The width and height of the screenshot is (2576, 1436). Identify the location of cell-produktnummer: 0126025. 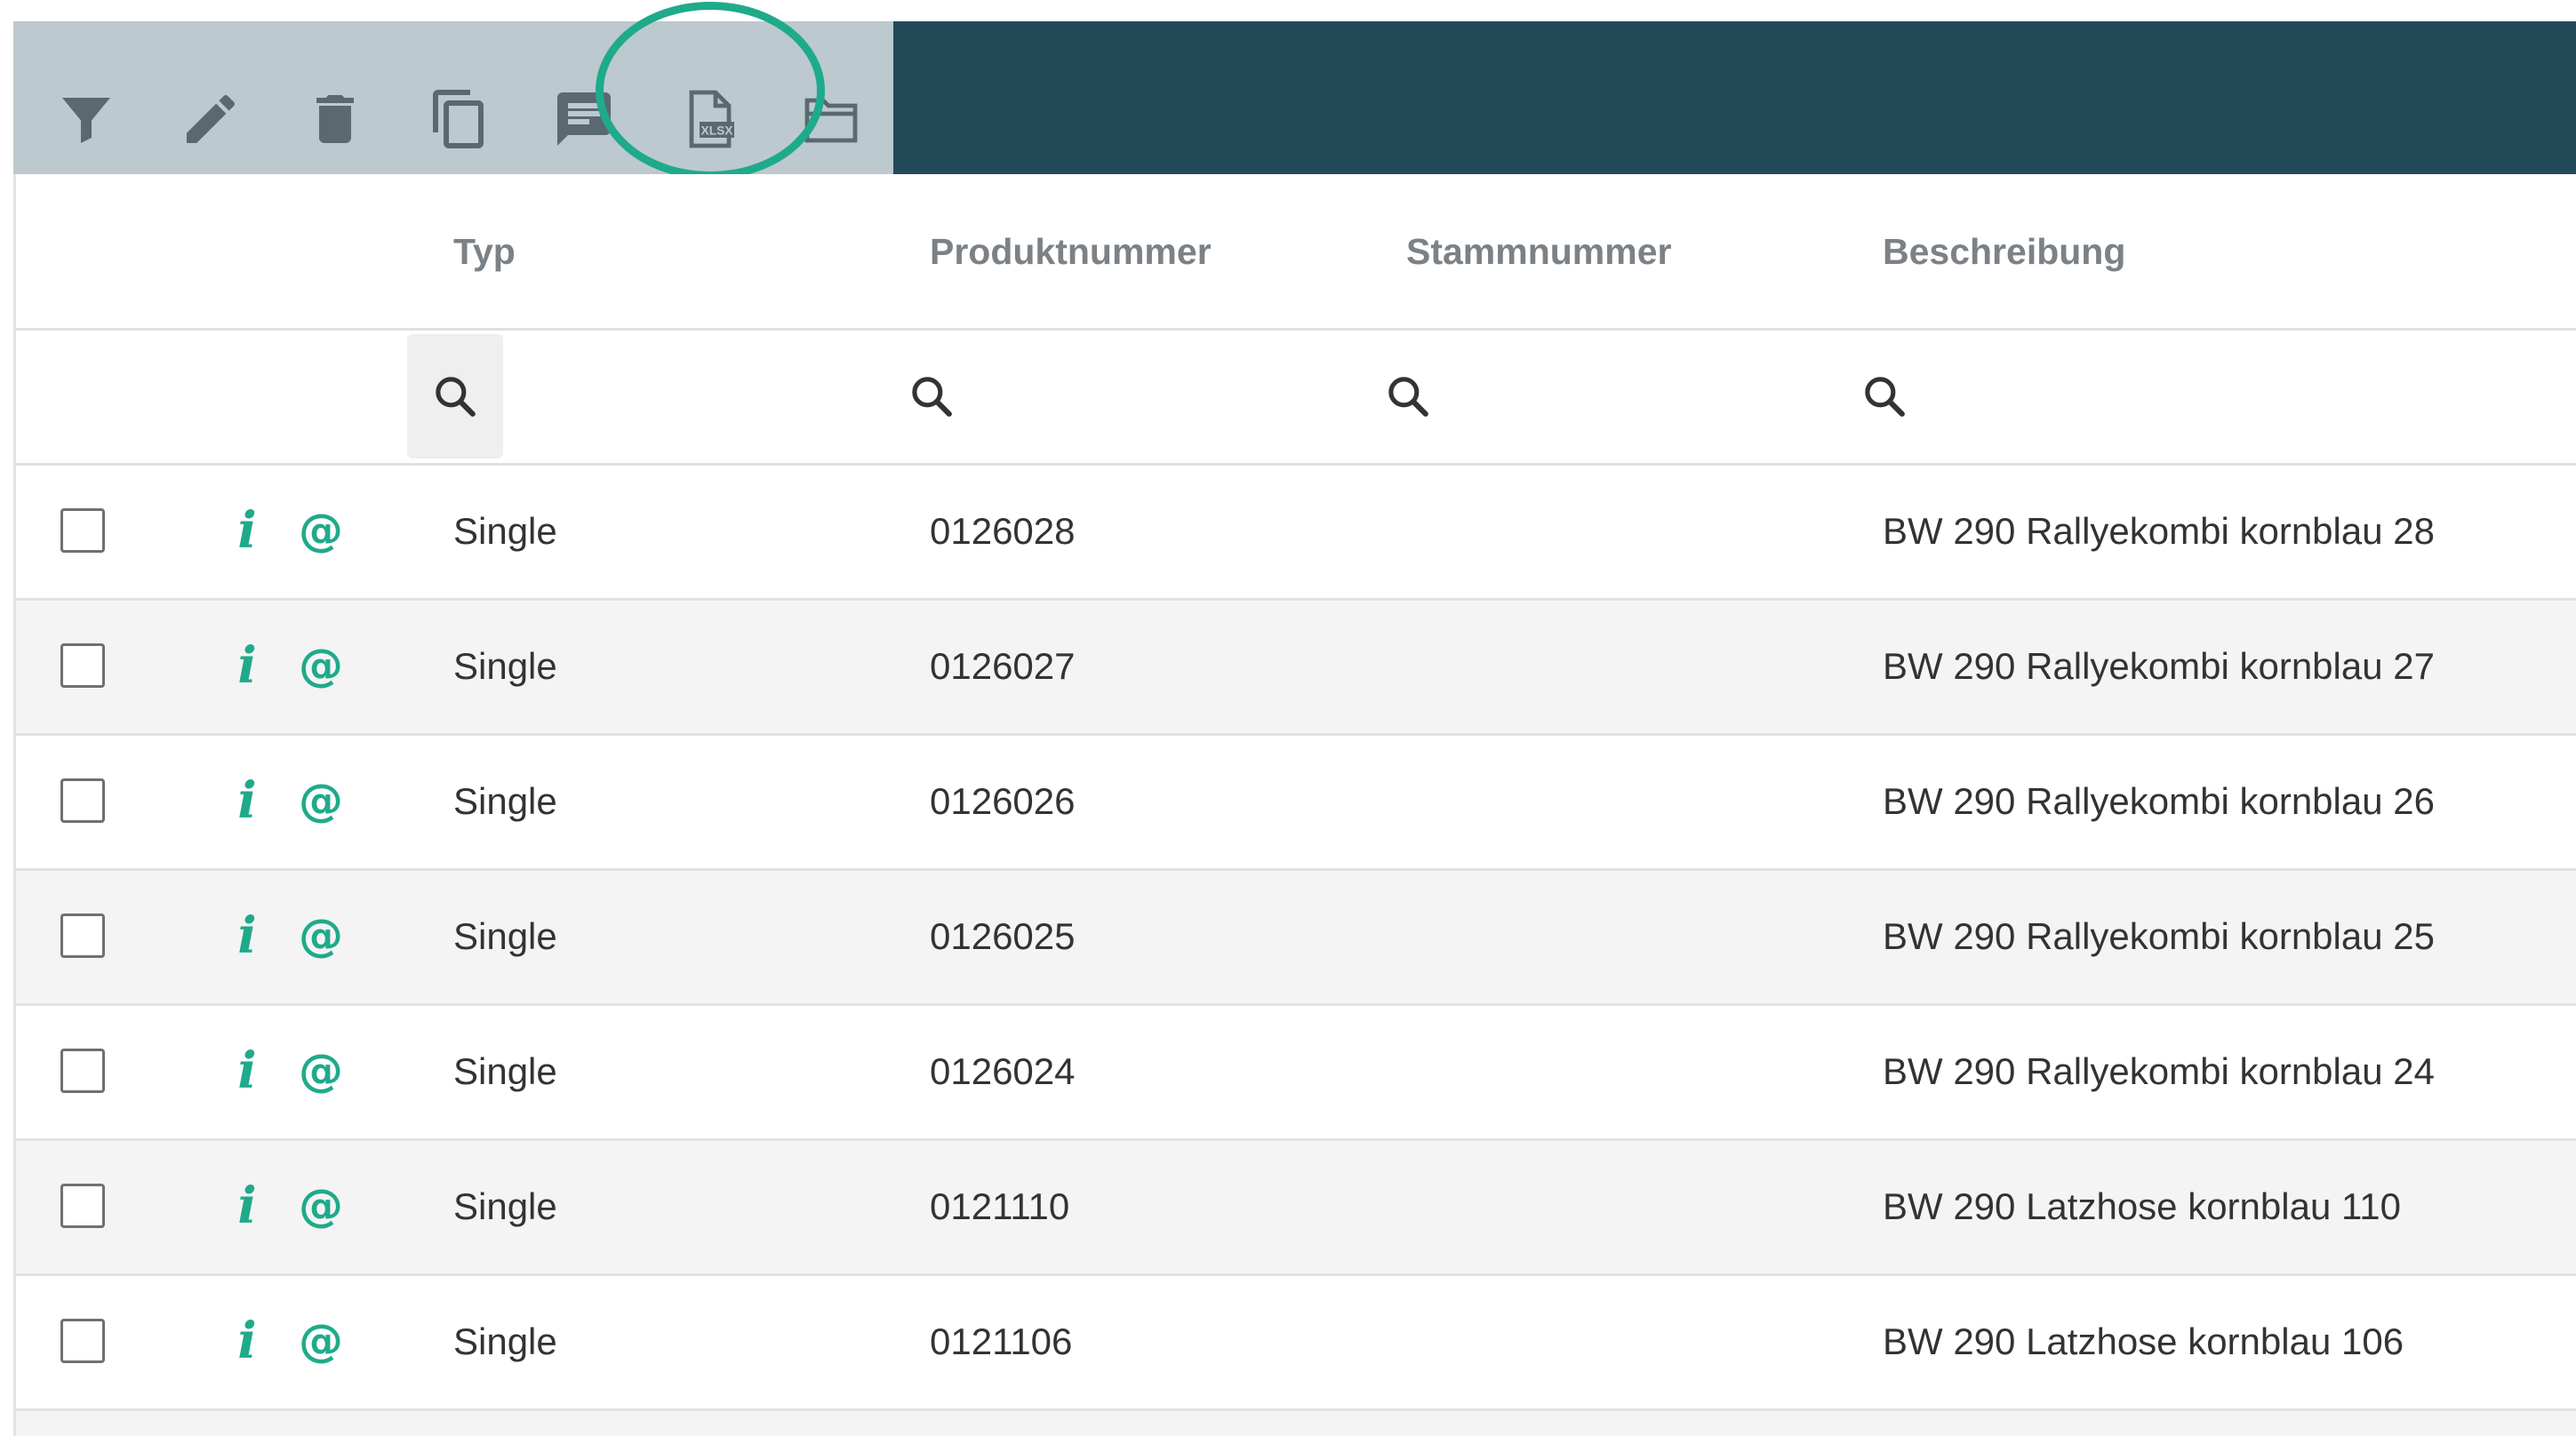
(1003, 936).